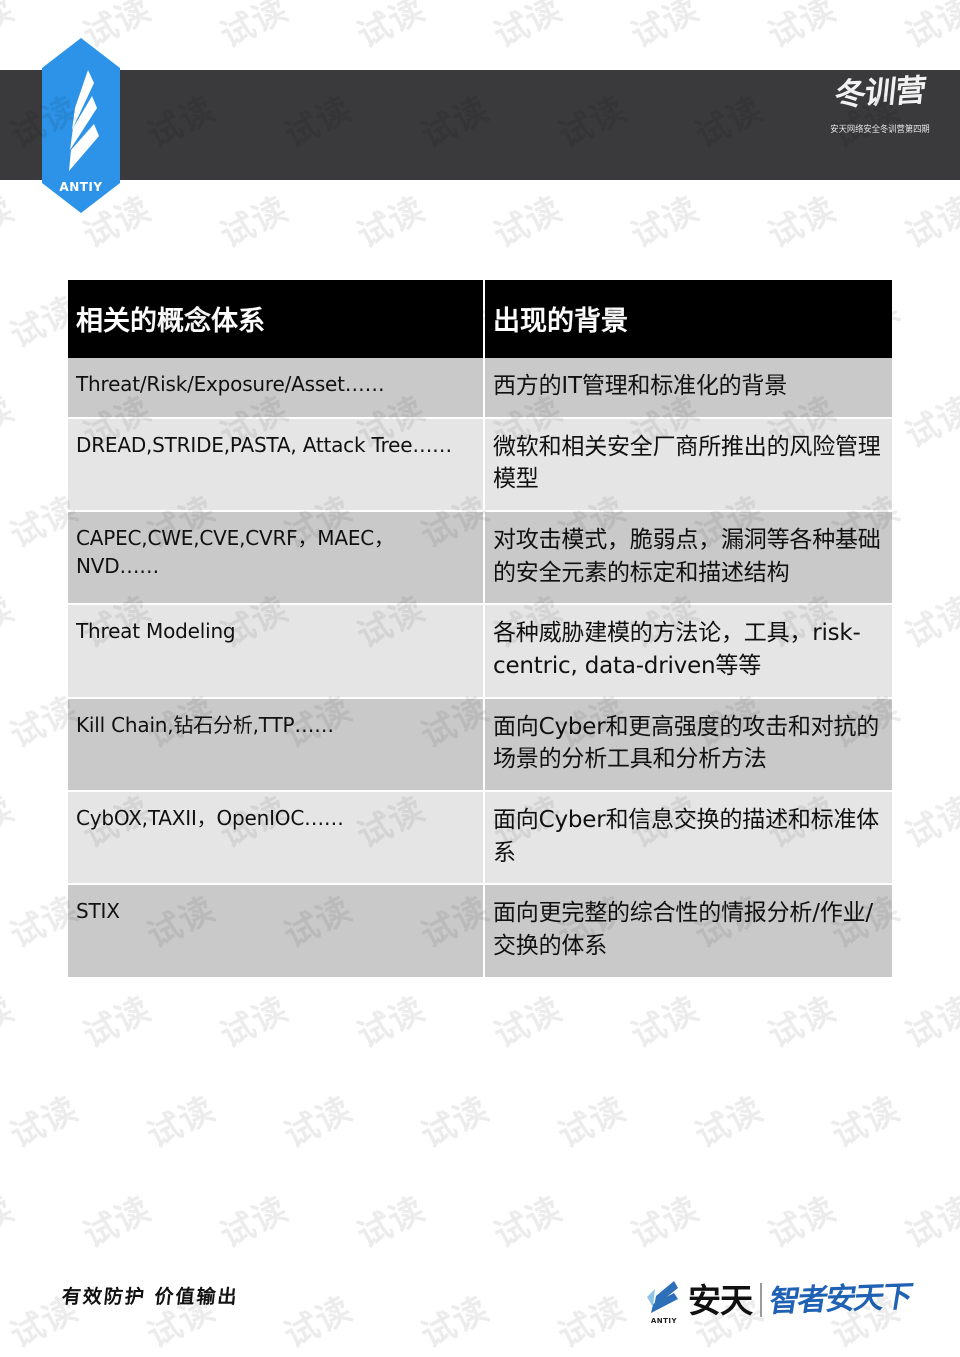  Describe the element at coordinates (720, 1300) in the screenshot. I see `footer-logo-cn: 安天` at that location.